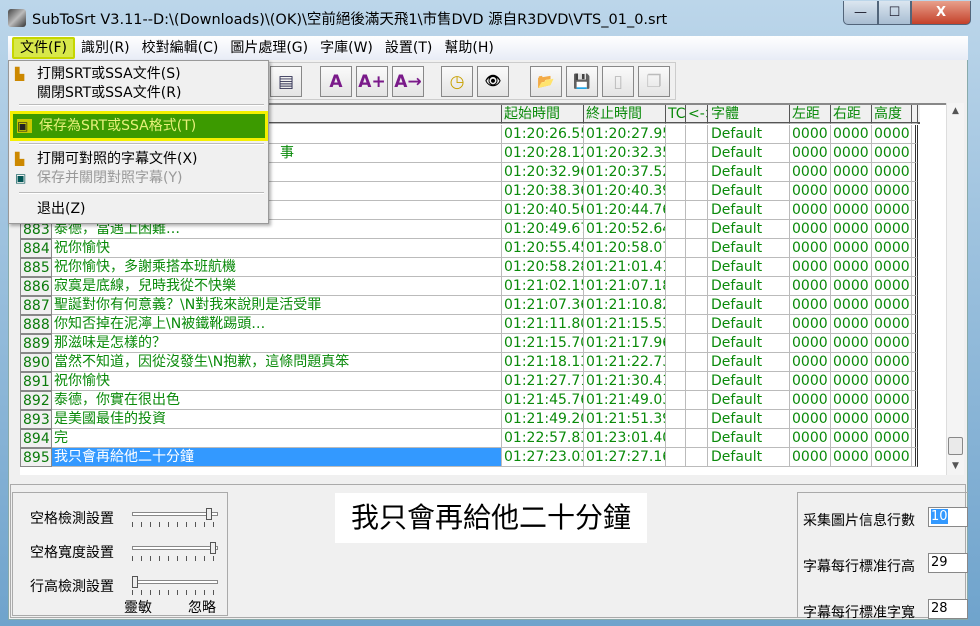 The image size is (980, 626). I want to click on menu-item-close-srt: 關閉SRT或SSA文件(R), so click(139, 93).